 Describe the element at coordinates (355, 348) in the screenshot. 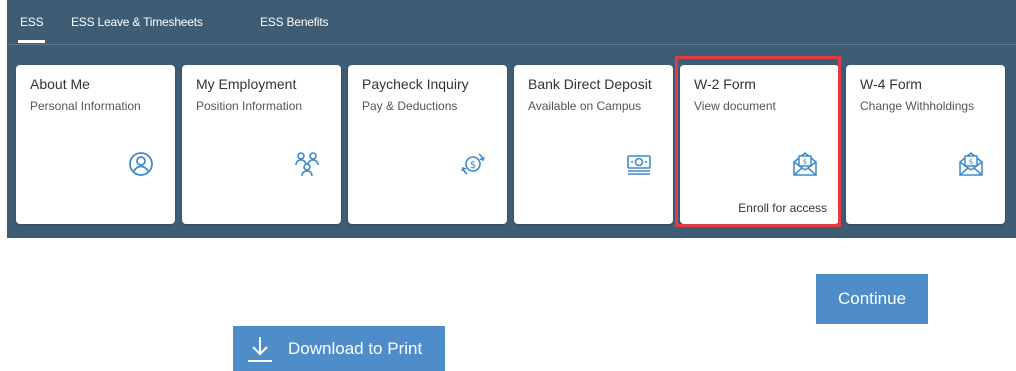

I see `download-button-label: Download to Print` at that location.